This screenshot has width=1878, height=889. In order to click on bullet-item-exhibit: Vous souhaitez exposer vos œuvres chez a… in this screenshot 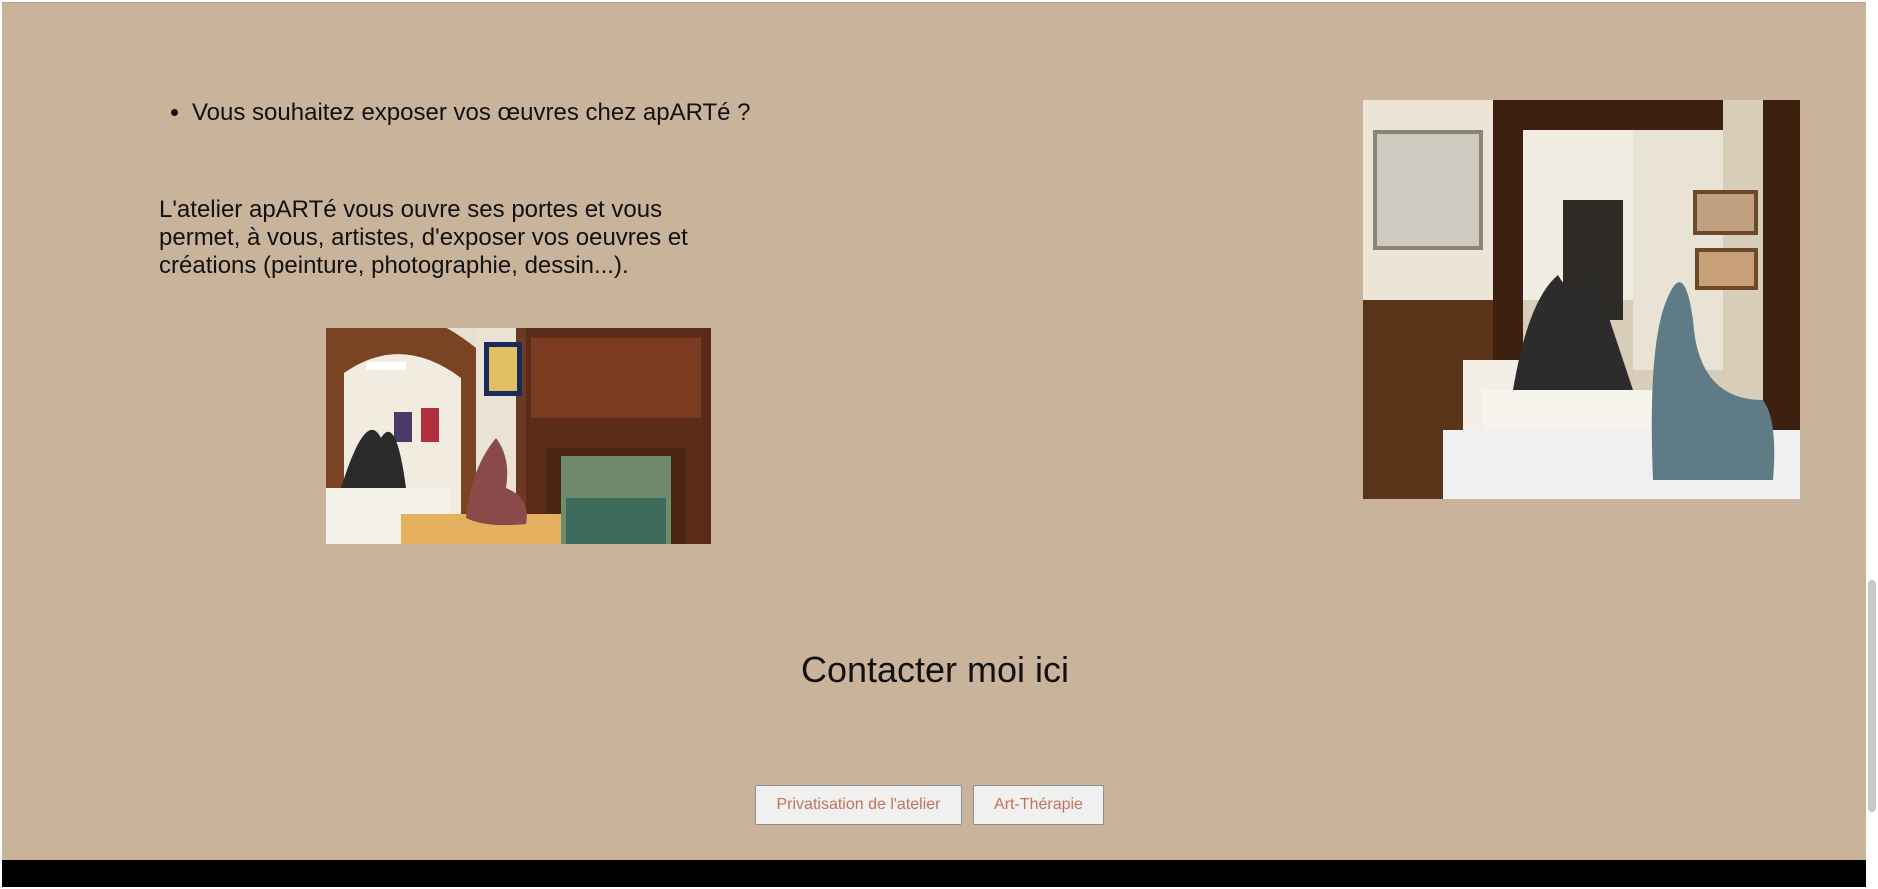, I will do `click(471, 113)`.